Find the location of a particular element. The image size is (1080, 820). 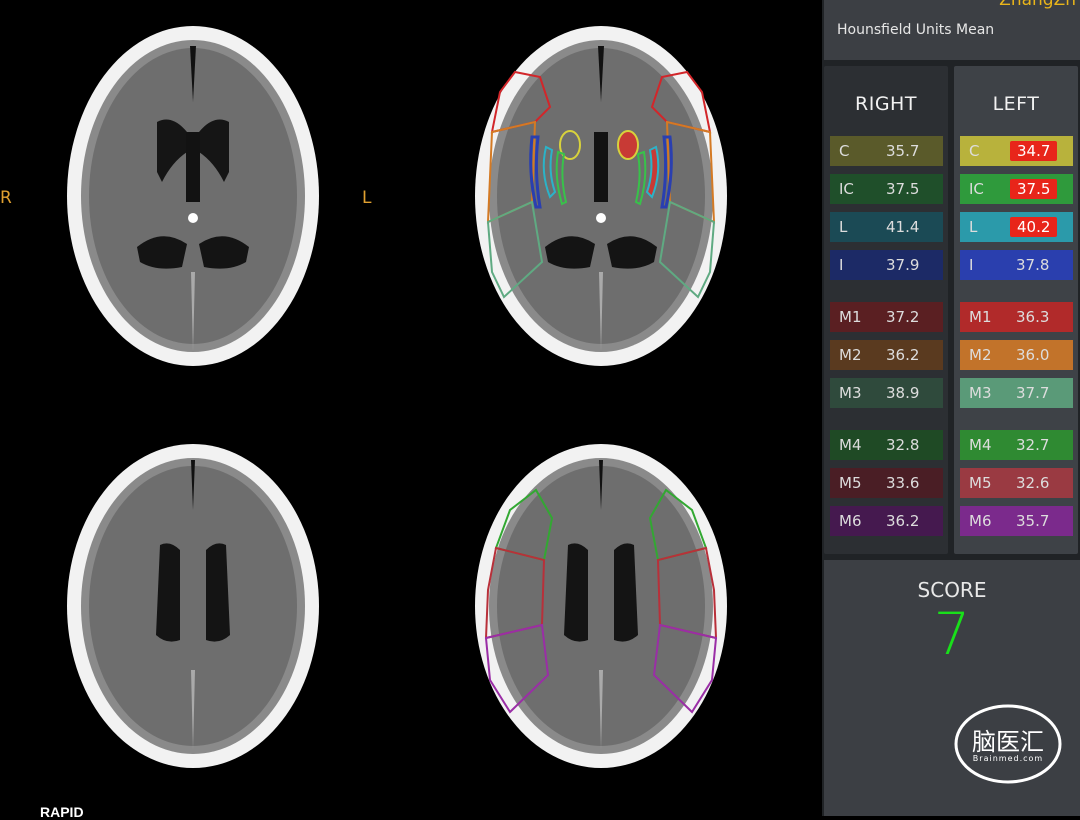

logo-text: 脑医汇 is located at coordinates (1008, 742).